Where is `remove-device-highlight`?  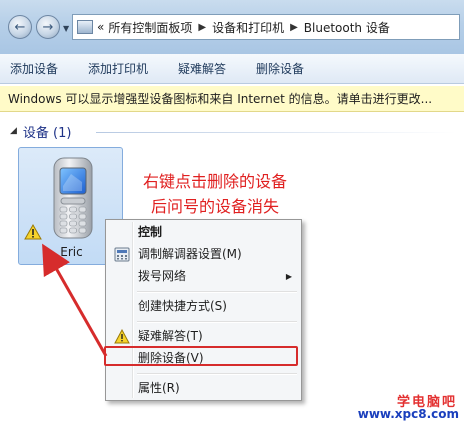 remove-device-highlight is located at coordinates (201, 356).